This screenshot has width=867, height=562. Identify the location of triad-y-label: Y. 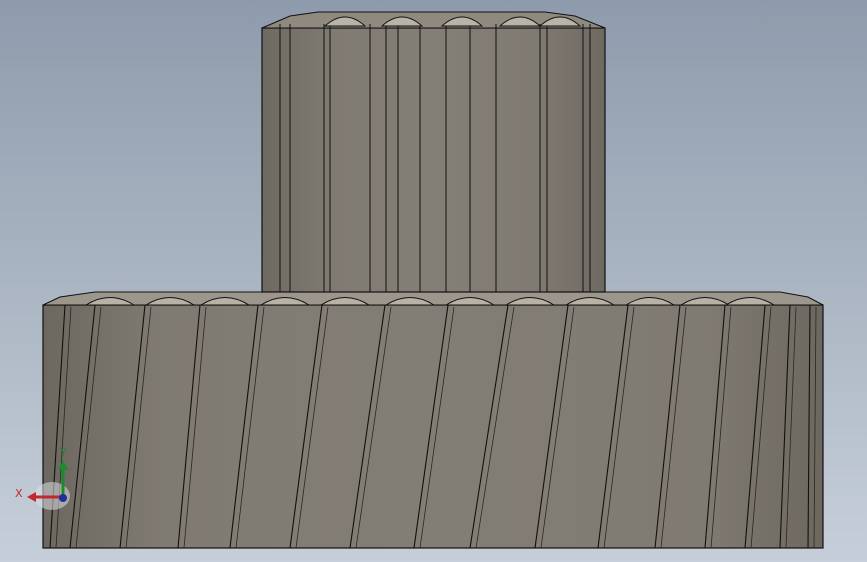
(63, 452).